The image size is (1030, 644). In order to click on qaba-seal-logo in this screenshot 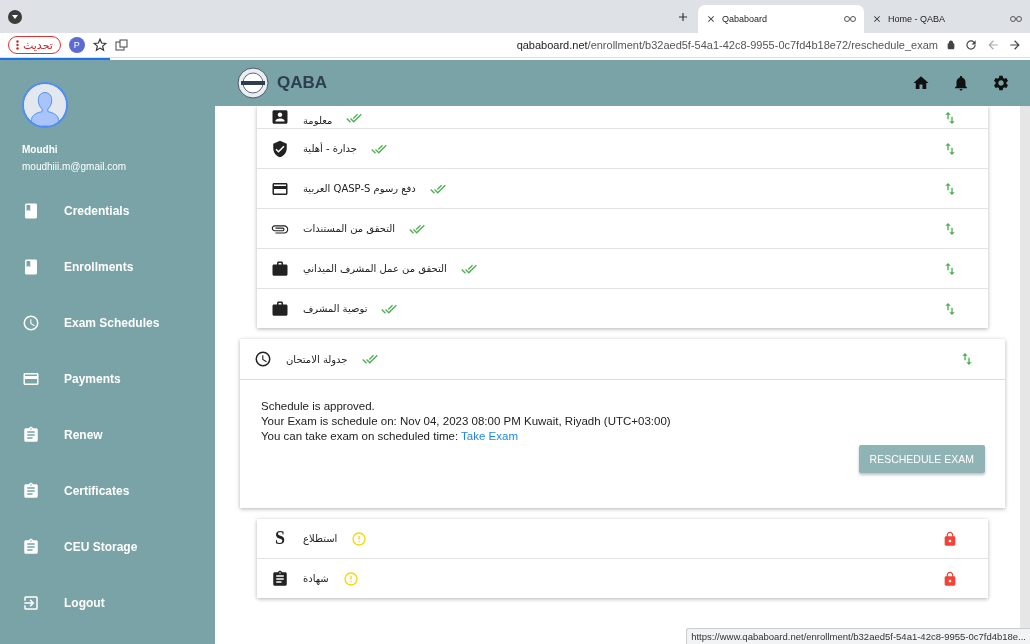, I will do `click(253, 83)`.